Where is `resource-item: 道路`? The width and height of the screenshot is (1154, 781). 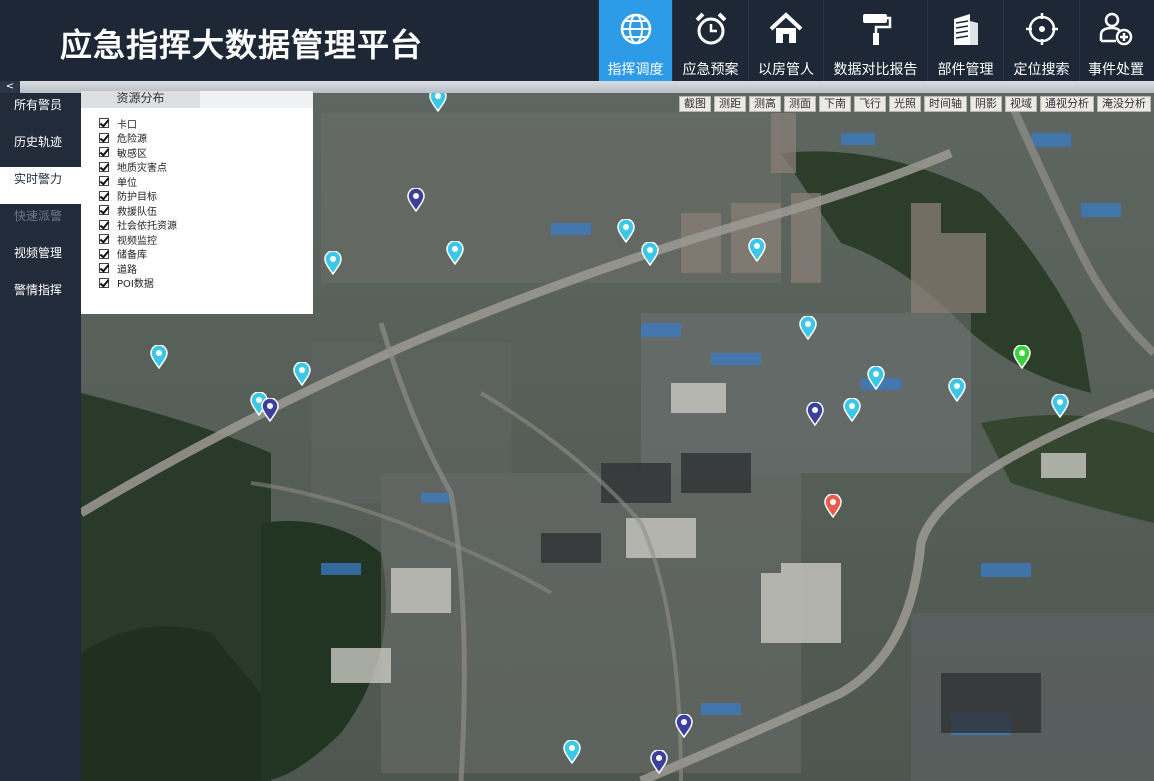
resource-item: 道路 is located at coordinates (206, 268).